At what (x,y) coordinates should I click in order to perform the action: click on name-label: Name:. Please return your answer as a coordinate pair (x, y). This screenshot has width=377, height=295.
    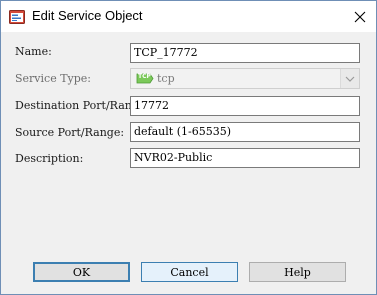
    Looking at the image, I should click on (33, 51).